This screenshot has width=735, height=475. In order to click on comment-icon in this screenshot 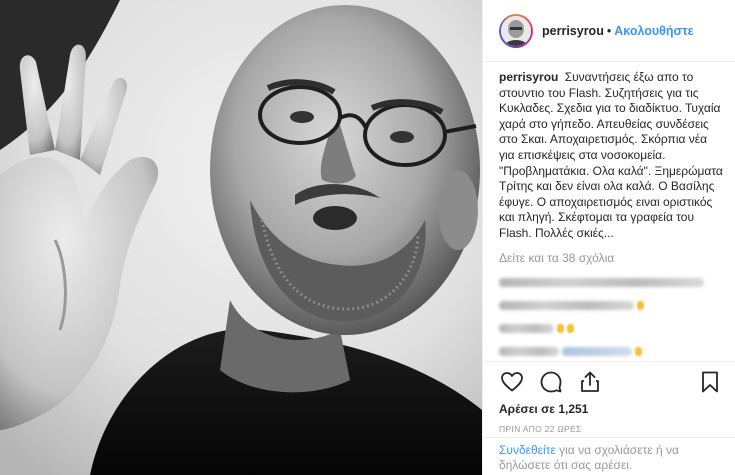, I will do `click(551, 382)`.